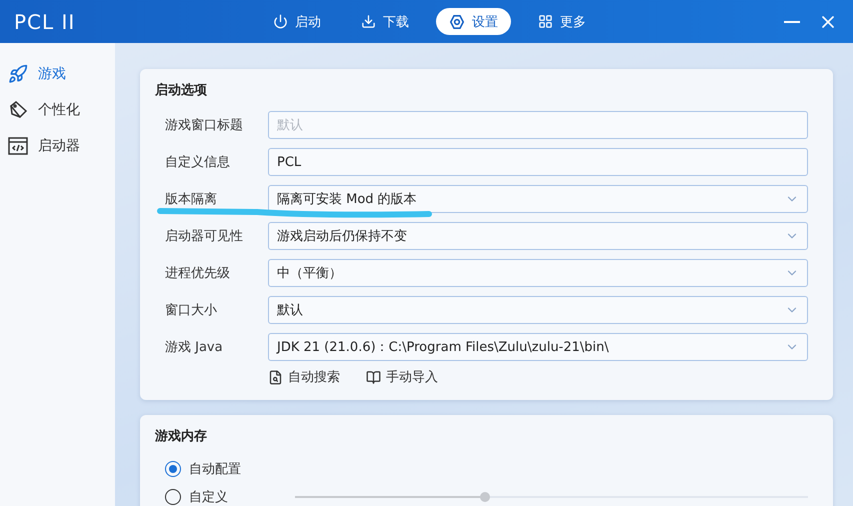  What do you see at coordinates (538, 199) in the screenshot?
I see `dropdown: 隔离可安装 Mod 的版本` at bounding box center [538, 199].